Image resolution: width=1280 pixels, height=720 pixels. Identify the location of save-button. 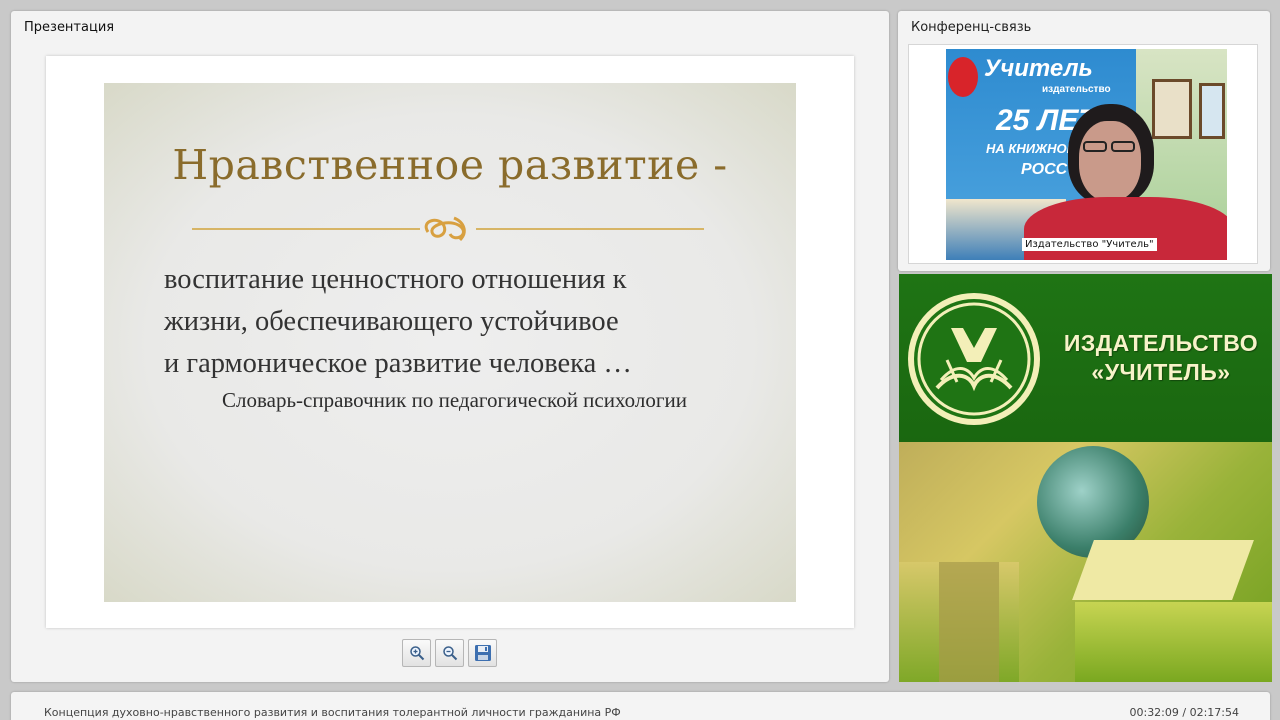
(482, 653).